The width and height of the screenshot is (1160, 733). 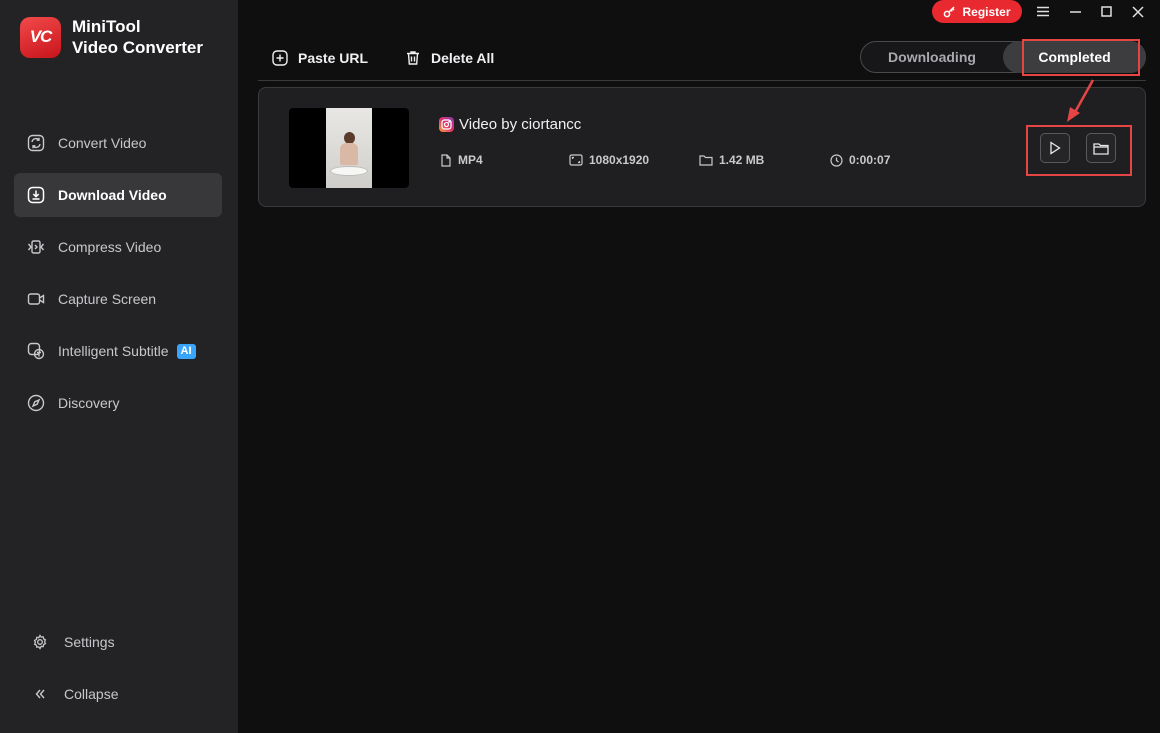 I want to click on thumbnail-plate, so click(x=349, y=171).